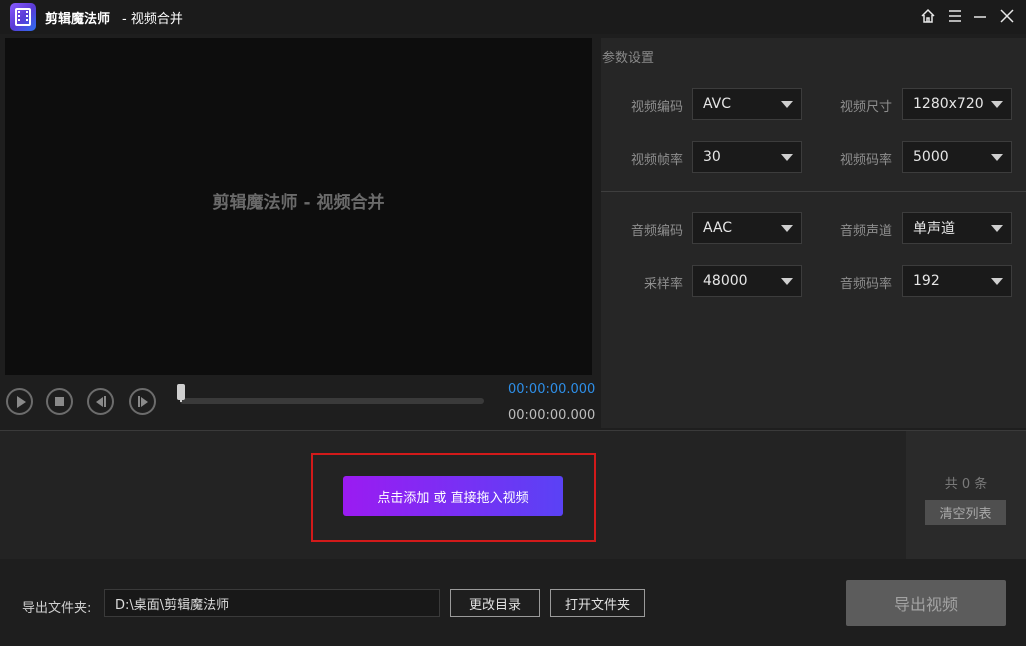  I want to click on audio-channel-label: 音频声道, so click(865, 231).